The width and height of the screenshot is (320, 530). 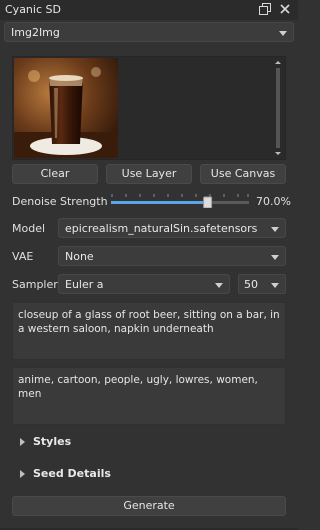 What do you see at coordinates (273, 201) in the screenshot?
I see `denoise-value: 70.0%` at bounding box center [273, 201].